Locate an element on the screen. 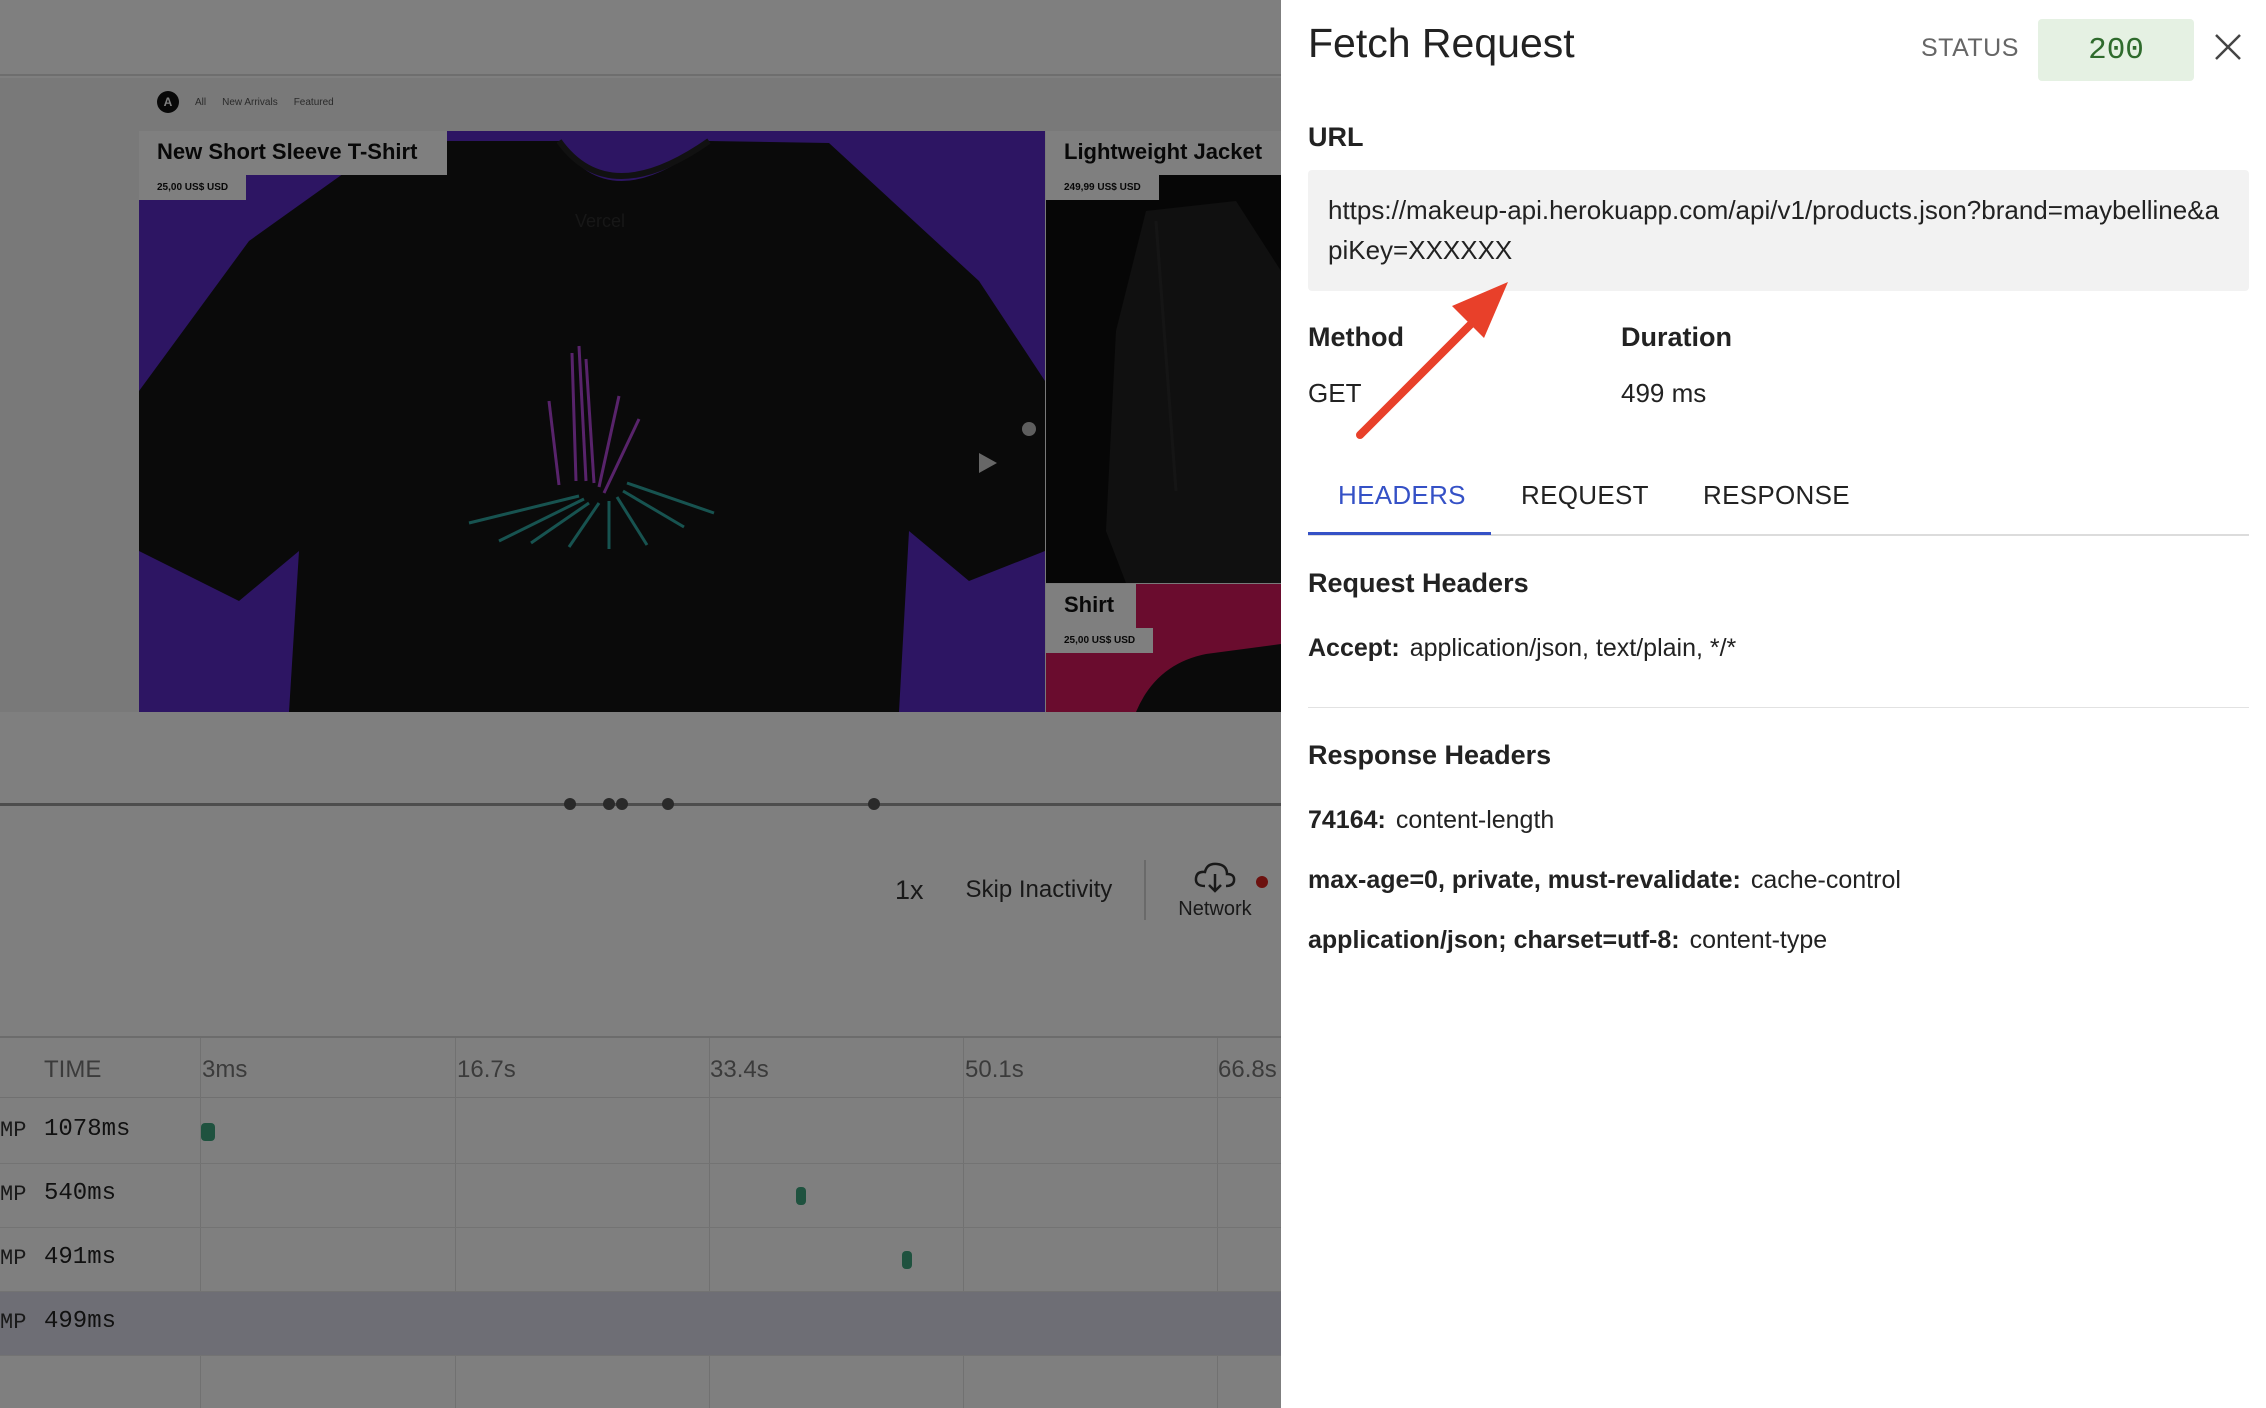 The image size is (2266, 1408). network-row: MP 1078ms is located at coordinates (640, 1132).